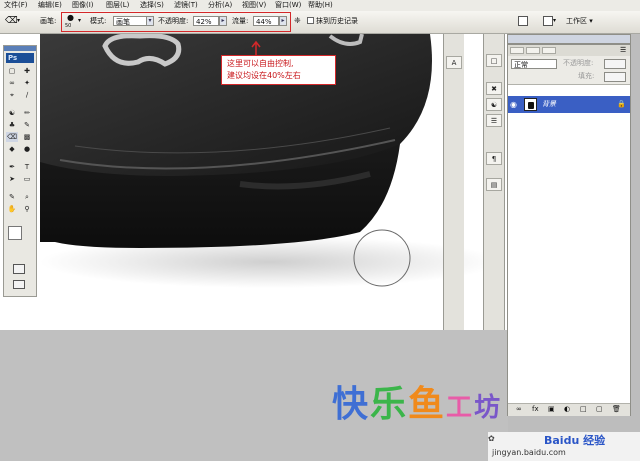  I want to click on highlight-box, so click(176, 22).